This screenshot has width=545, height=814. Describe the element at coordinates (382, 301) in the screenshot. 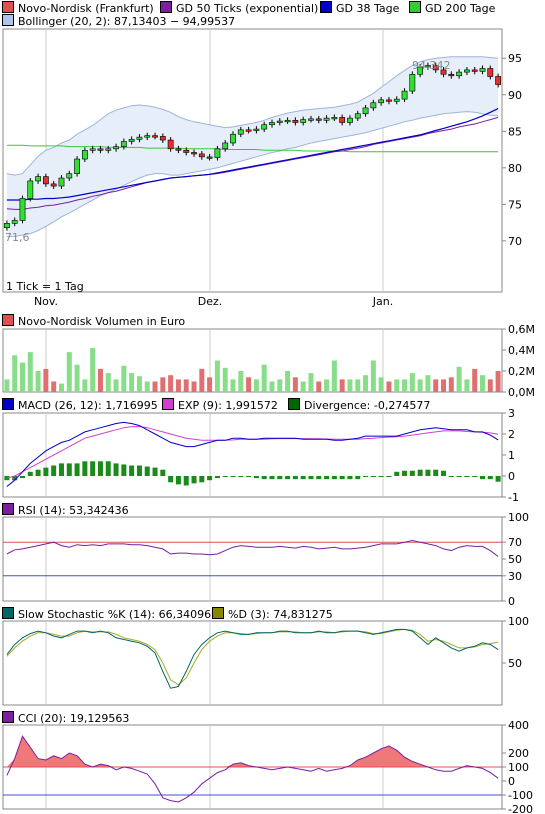

I see `x-axis-label: Jan.` at that location.